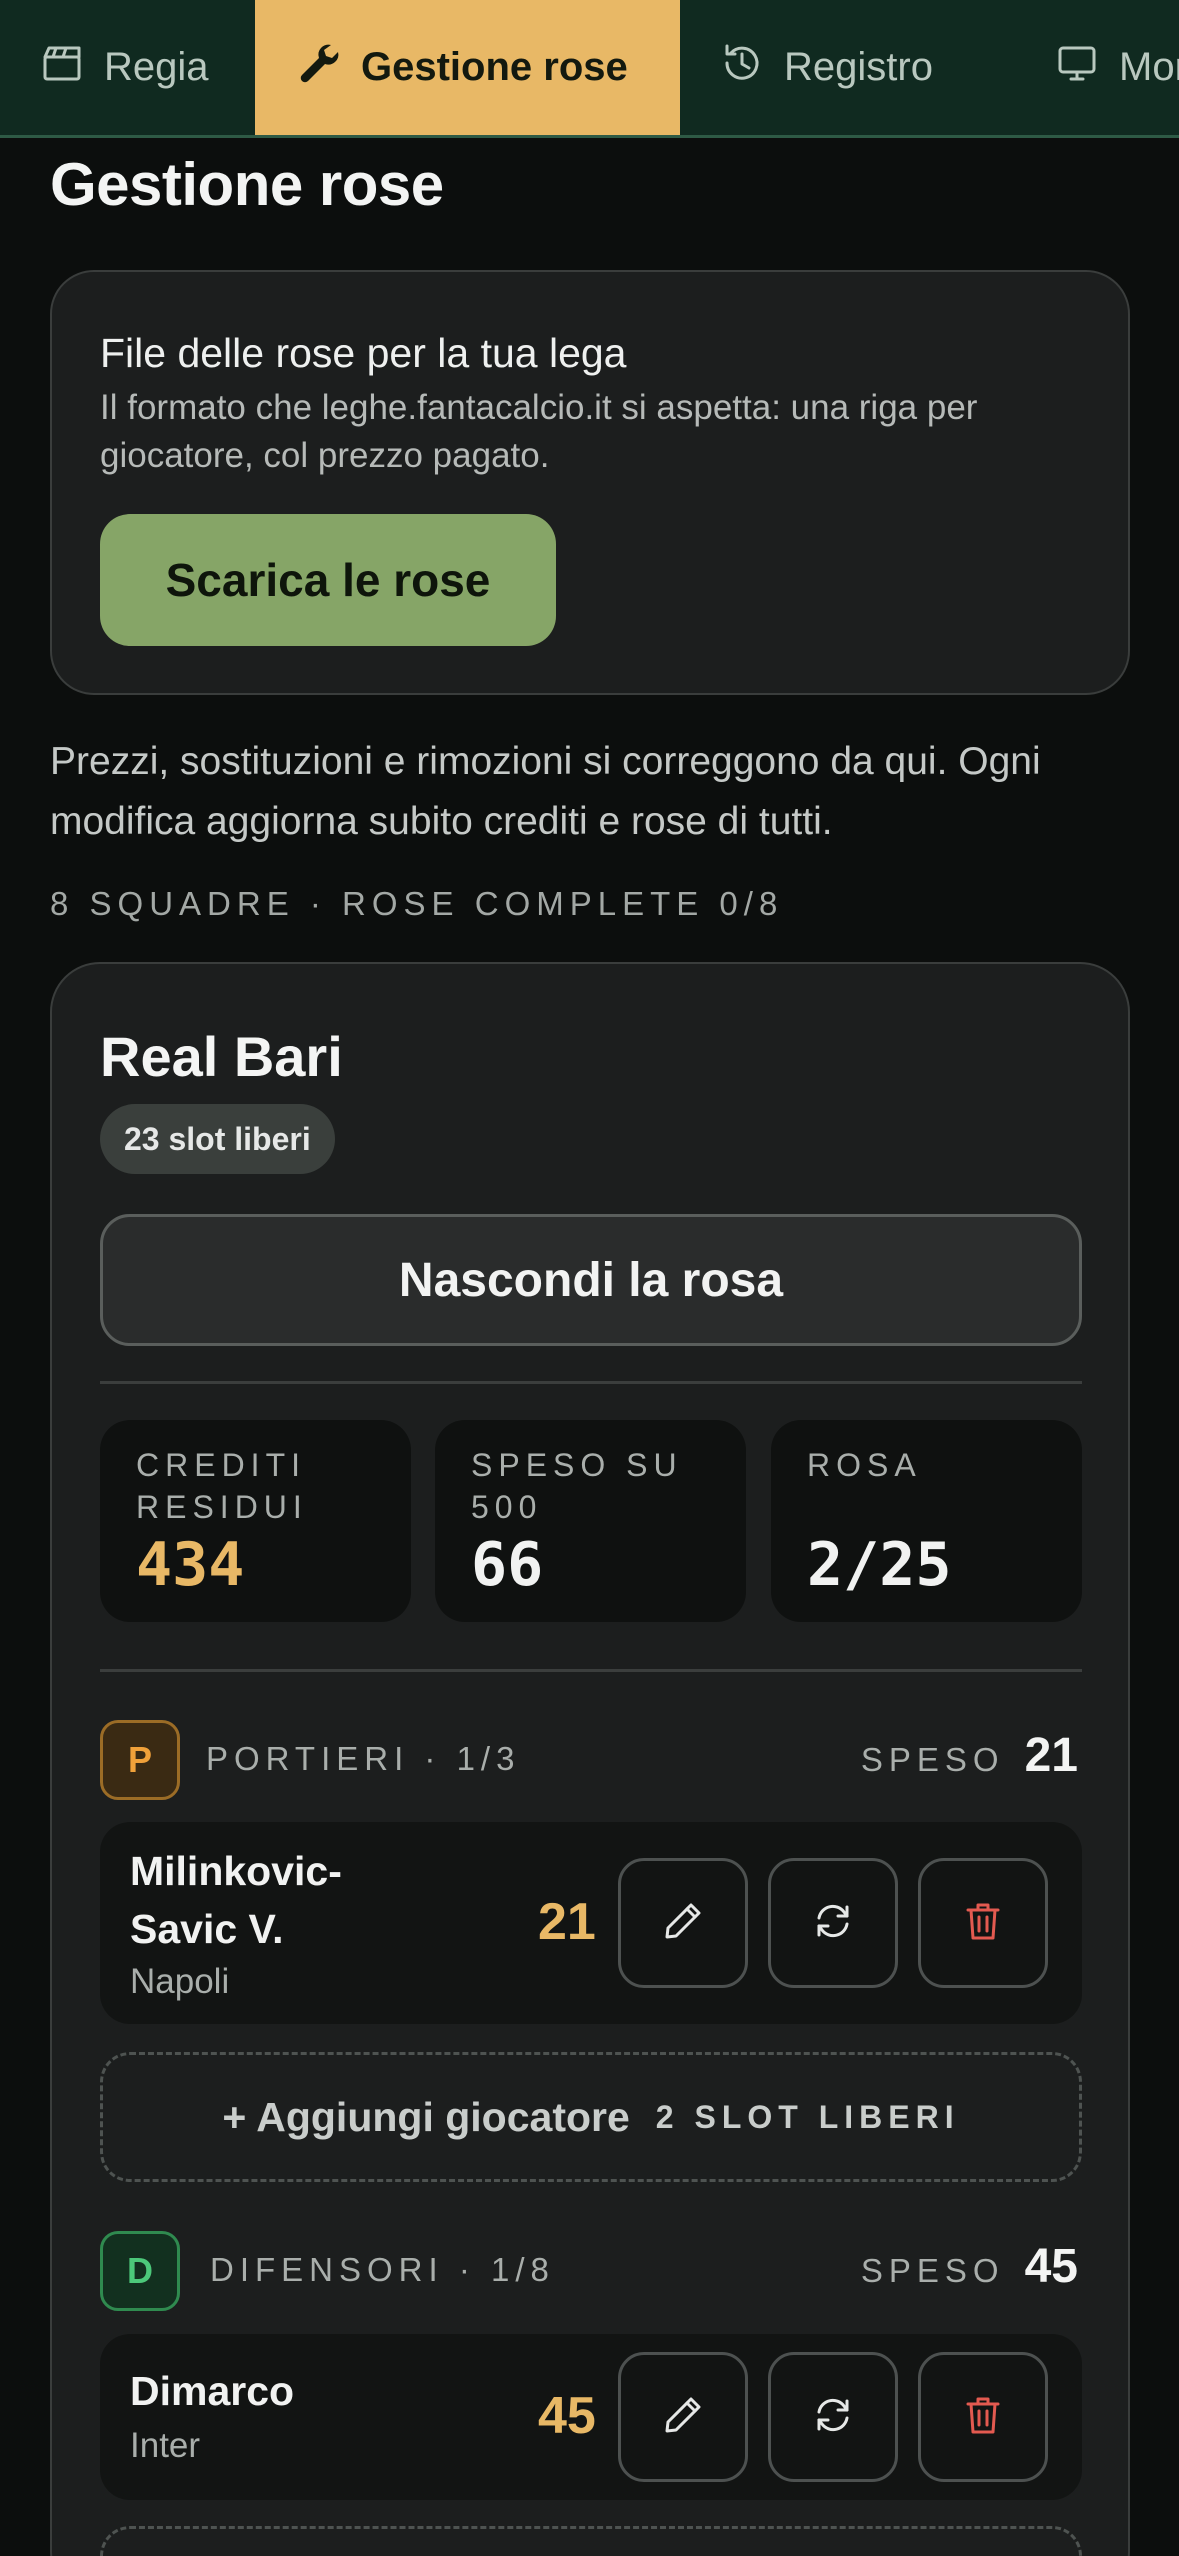 The image size is (1179, 2556). I want to click on wrench-icon, so click(319, 68).